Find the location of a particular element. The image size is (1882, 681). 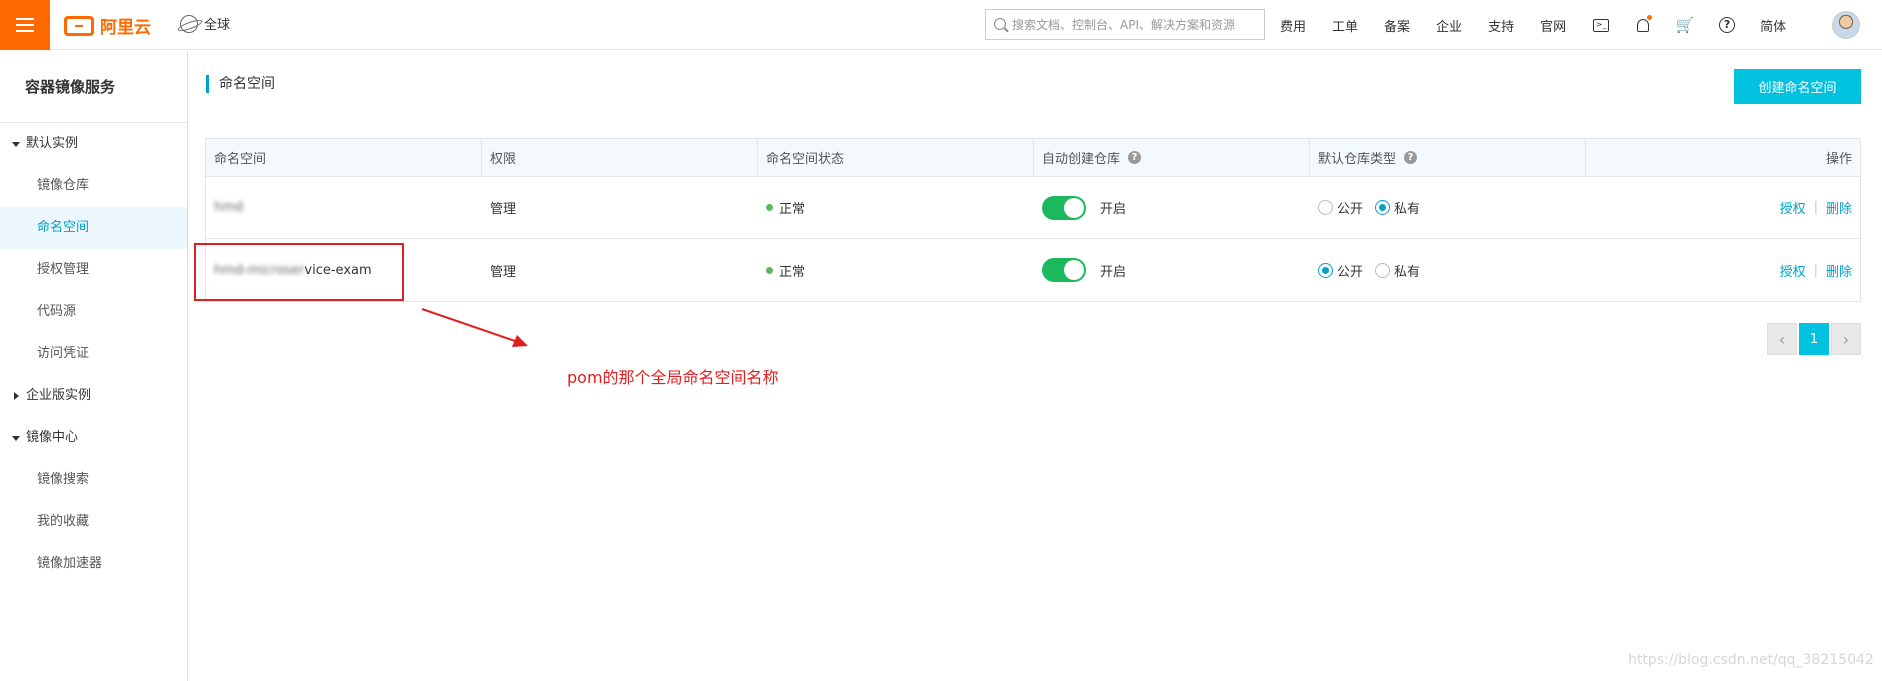

logo-text: 阿里云 is located at coordinates (125, 28).